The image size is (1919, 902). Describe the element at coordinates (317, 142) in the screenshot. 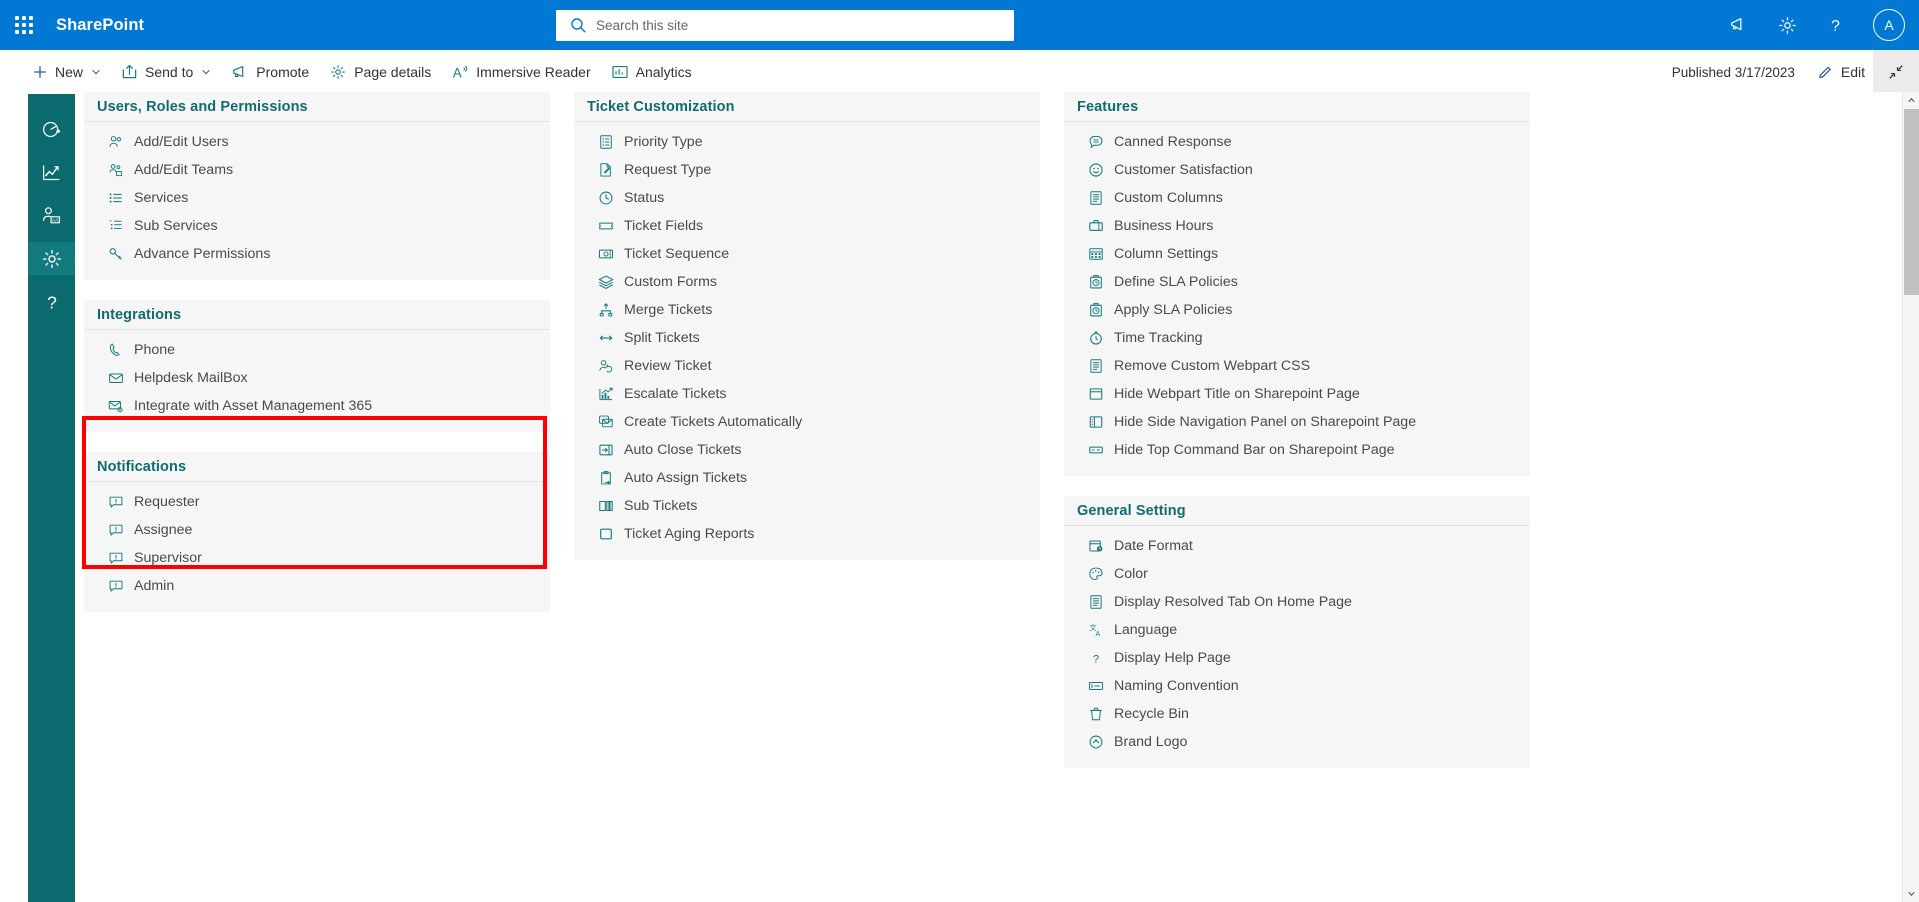

I see `list-item: Add/Edit Users` at that location.